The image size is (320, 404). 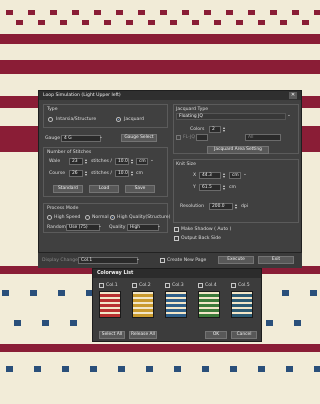 What do you see at coordinates (132, 161) in the screenshot?
I see `wale-length-stepper: ▴ ▾` at bounding box center [132, 161].